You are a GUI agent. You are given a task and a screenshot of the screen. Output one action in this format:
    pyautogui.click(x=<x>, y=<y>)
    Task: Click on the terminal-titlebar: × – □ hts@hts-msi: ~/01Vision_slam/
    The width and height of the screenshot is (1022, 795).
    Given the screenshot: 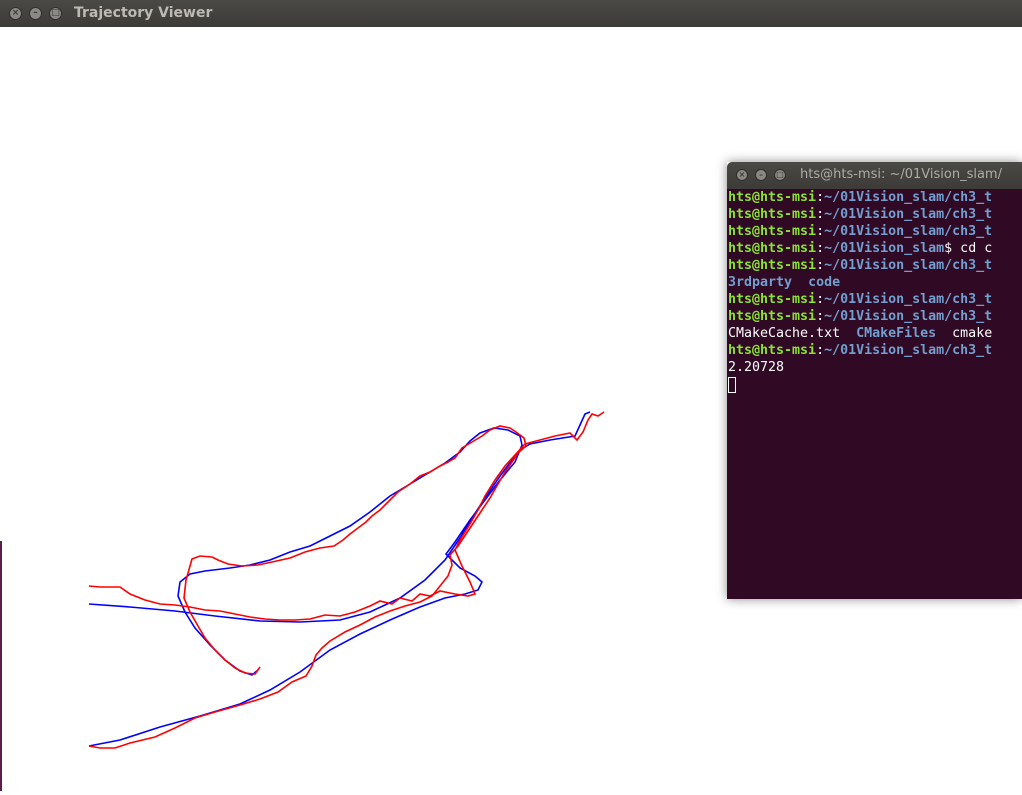 What is the action you would take?
    pyautogui.click(x=874, y=175)
    